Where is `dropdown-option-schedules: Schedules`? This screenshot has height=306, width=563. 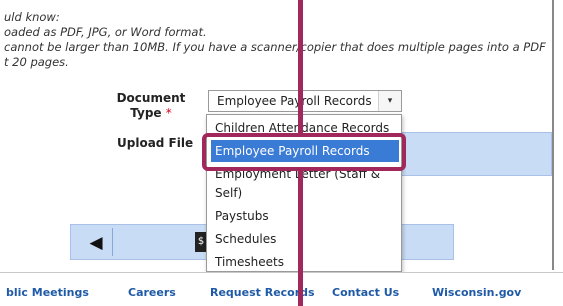
dropdown-option-schedules: Schedules is located at coordinates (245, 239).